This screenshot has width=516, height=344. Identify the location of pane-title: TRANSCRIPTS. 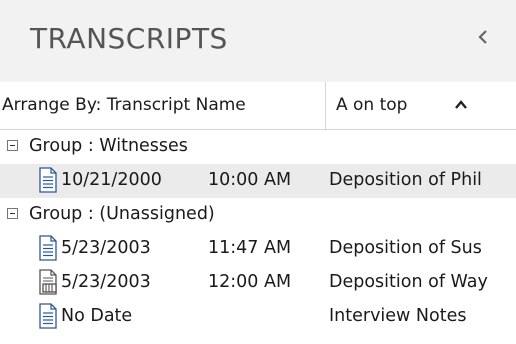
(129, 38).